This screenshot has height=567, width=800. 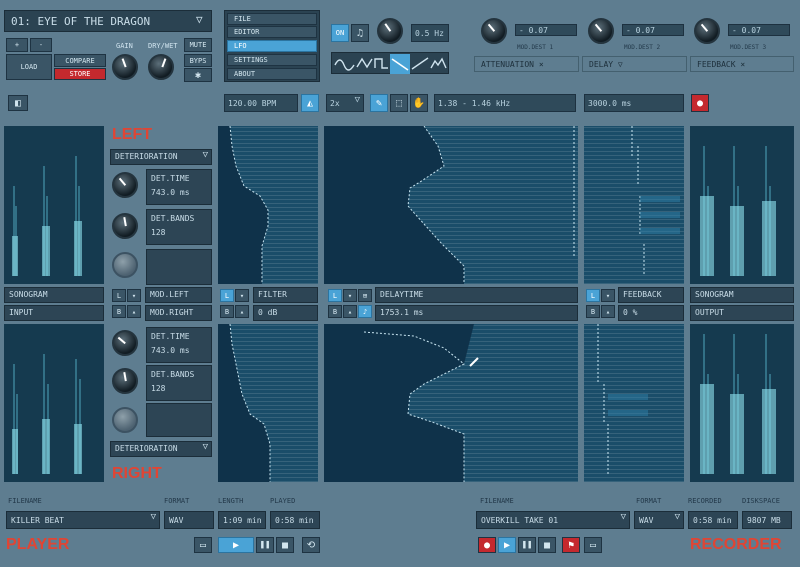 What do you see at coordinates (311, 545) in the screenshot?
I see `loop-icon: ⟲` at bounding box center [311, 545].